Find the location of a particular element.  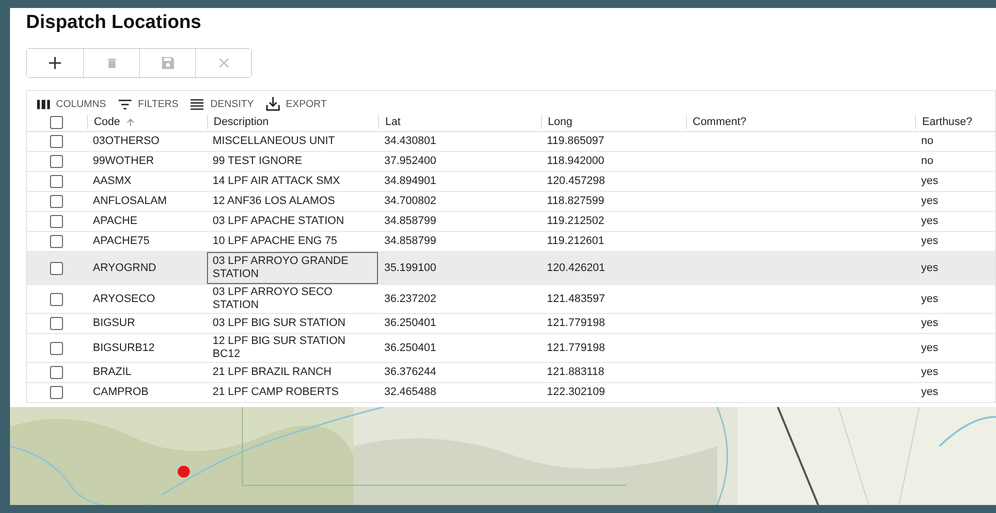

table-cell: 32.465488 is located at coordinates (410, 392).